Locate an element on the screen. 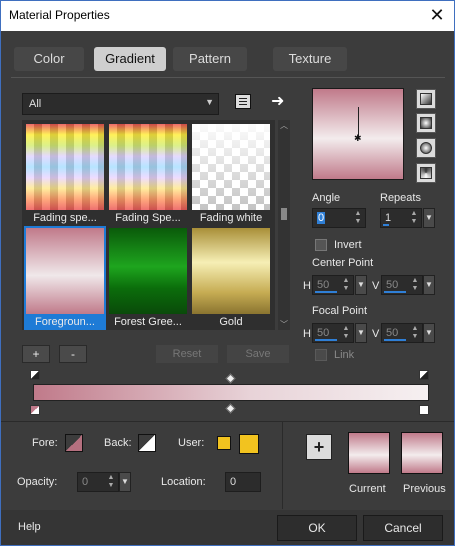 The image size is (455, 546). tab-color: Color is located at coordinates (49, 59).